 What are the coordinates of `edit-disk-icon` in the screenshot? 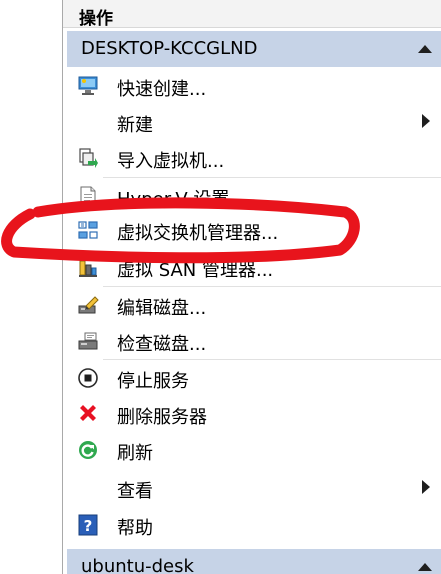 It's located at (88, 305).